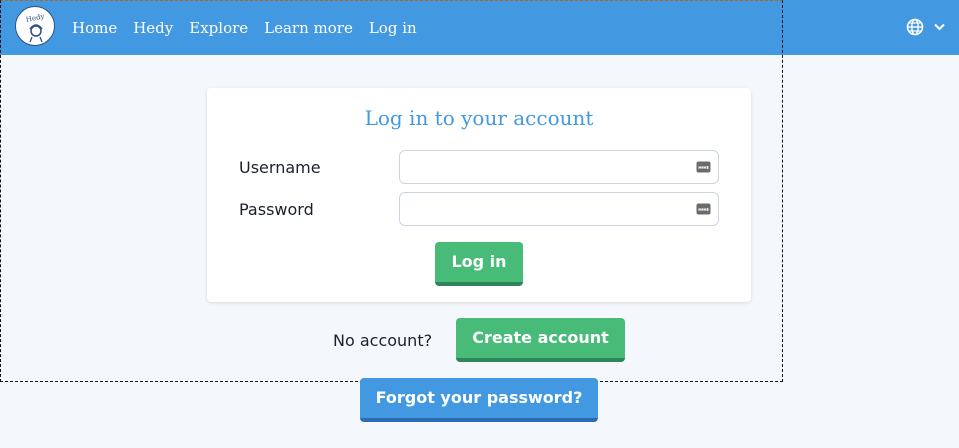 This screenshot has height=448, width=959. Describe the element at coordinates (479, 118) in the screenshot. I see `login-title: Log in to your account` at that location.